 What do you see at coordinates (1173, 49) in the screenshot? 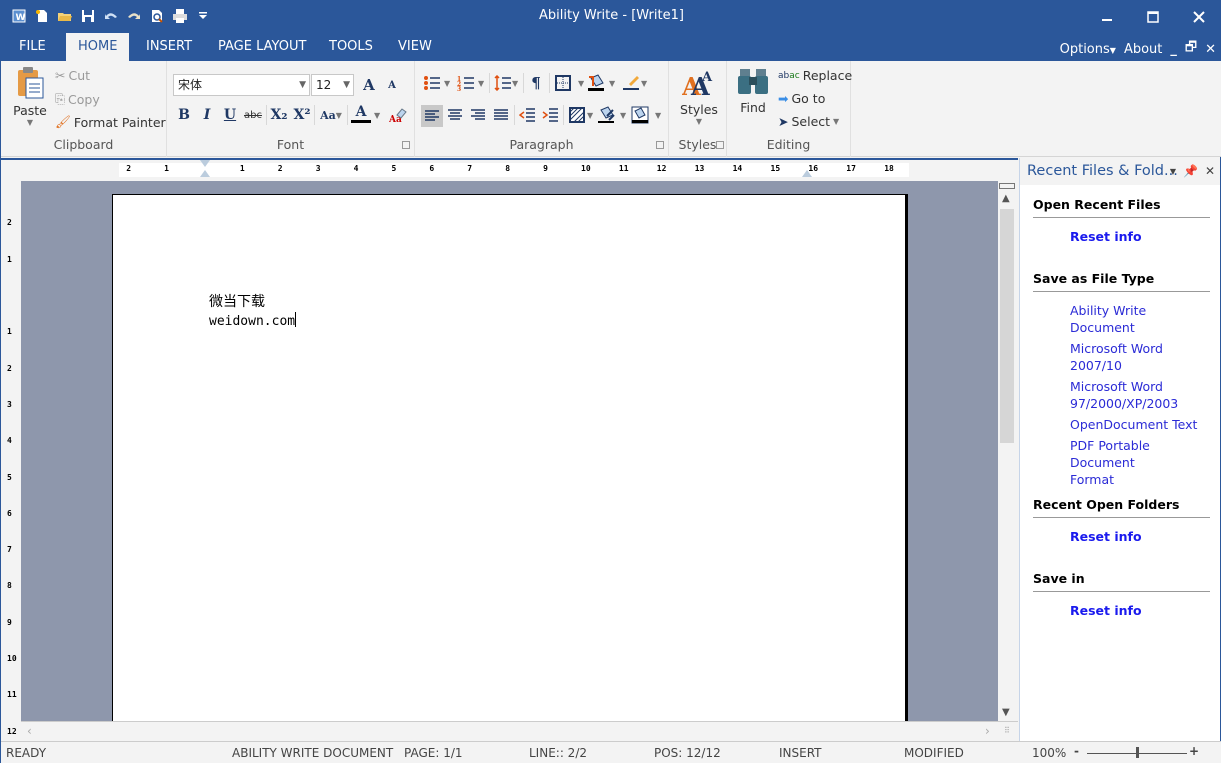
I see `doc-minimize-button: _` at bounding box center [1173, 49].